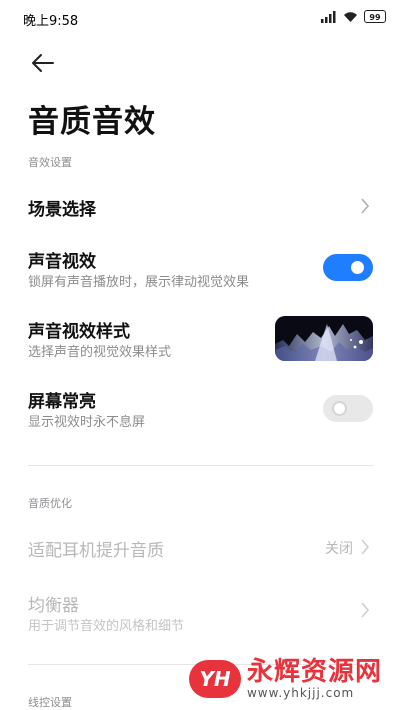  Describe the element at coordinates (53, 606) in the screenshot. I see `equalizer-label: 均衡器` at that location.